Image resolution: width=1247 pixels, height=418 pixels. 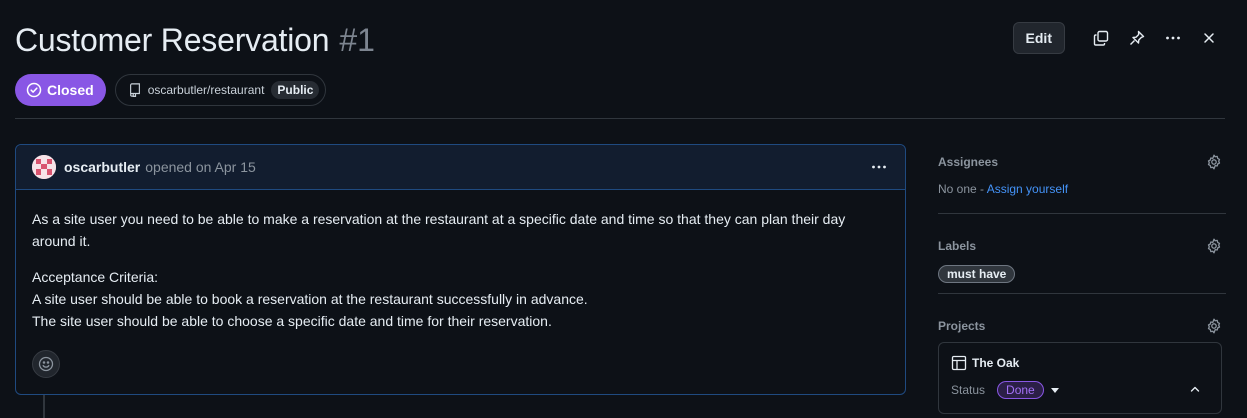 I want to click on add-reaction-button, so click(x=46, y=364).